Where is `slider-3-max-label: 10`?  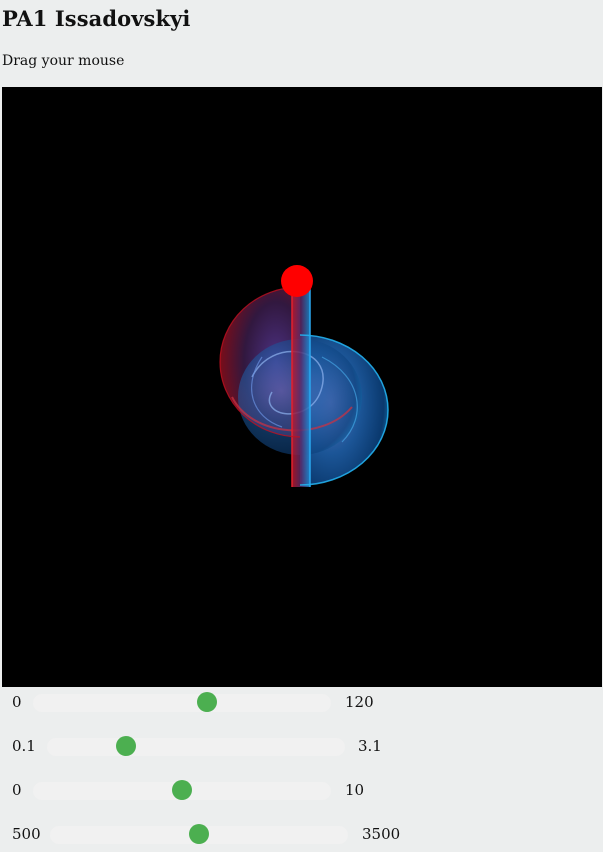 slider-3-max-label: 10 is located at coordinates (355, 790).